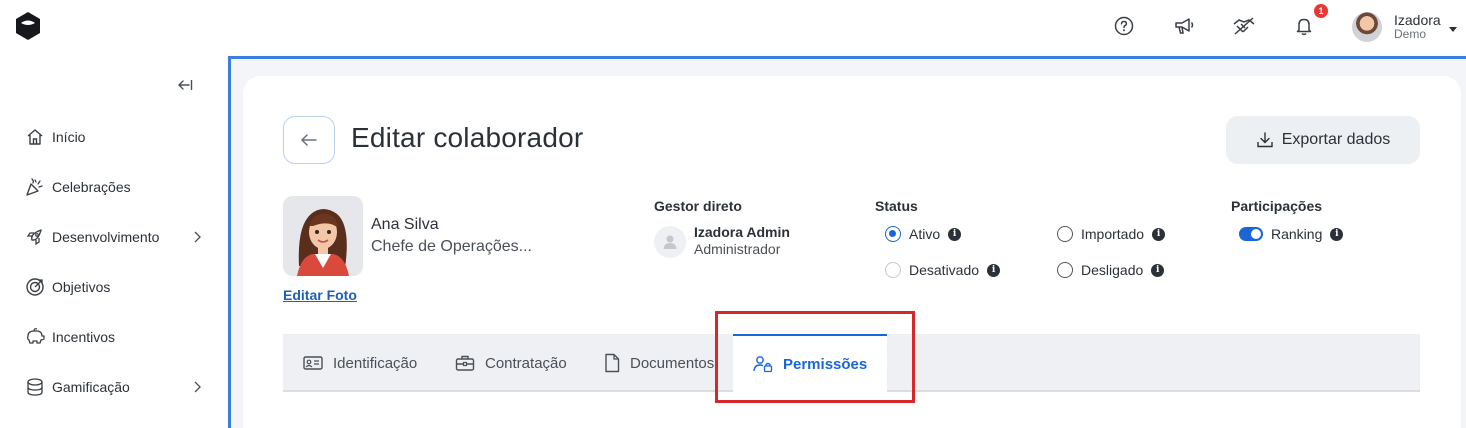 The width and height of the screenshot is (1466, 428). I want to click on sidebar-item-desenvolvimento: Desenvolvimento, so click(116, 237).